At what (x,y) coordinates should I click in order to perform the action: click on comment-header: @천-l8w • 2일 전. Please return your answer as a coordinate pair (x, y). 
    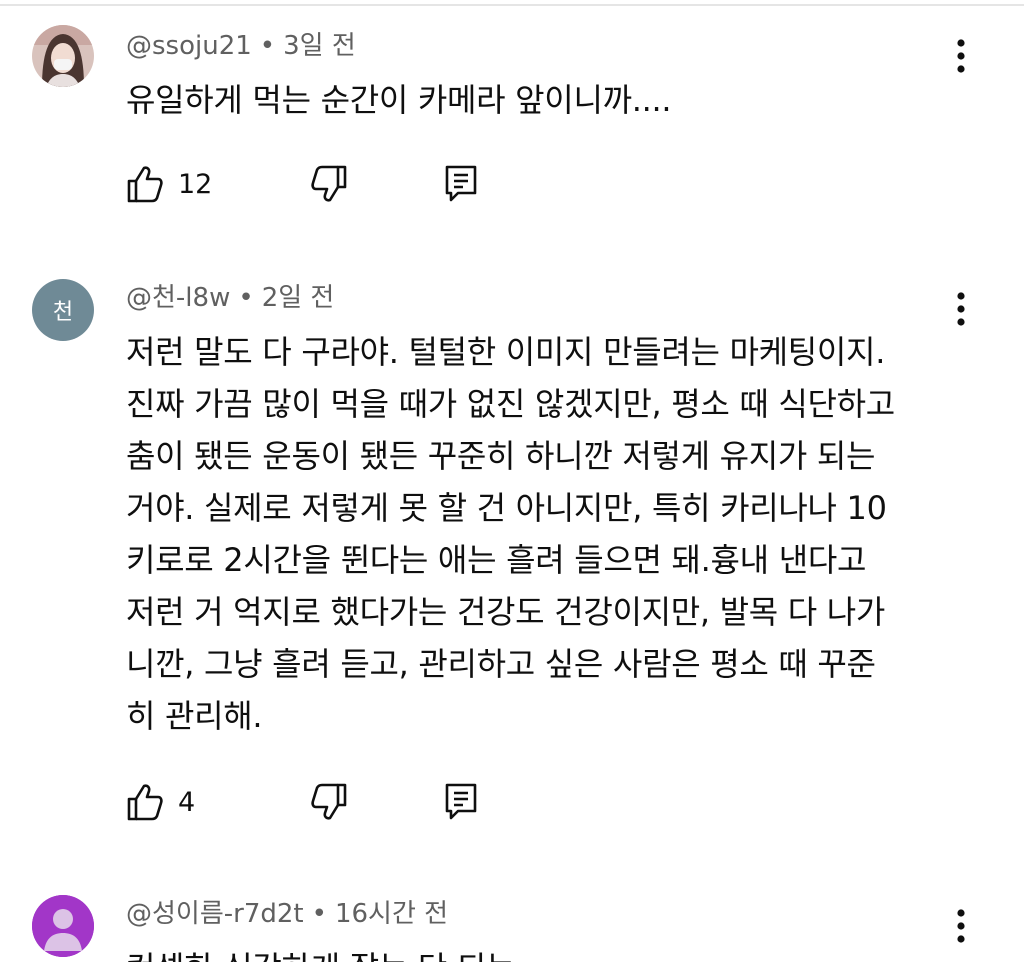
    Looking at the image, I should click on (230, 298).